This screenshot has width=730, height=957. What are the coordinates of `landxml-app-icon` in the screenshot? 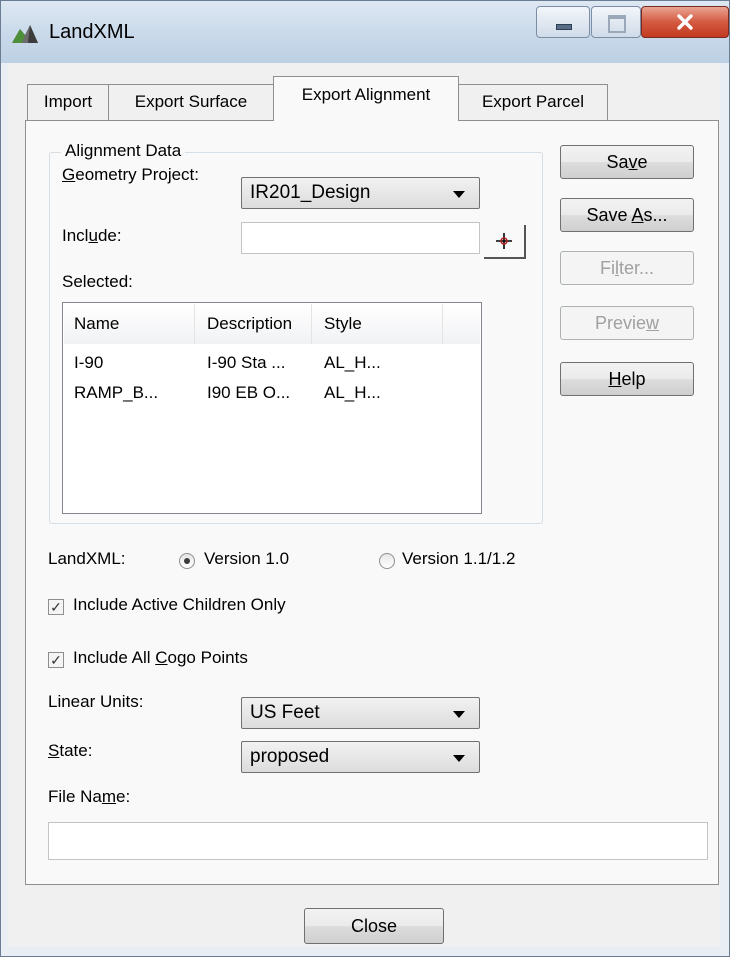 It's located at (25, 34).